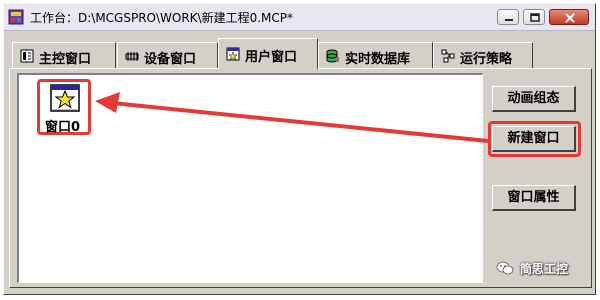 Image resolution: width=600 pixels, height=300 pixels. What do you see at coordinates (505, 268) in the screenshot?
I see `wechat-icon` at bounding box center [505, 268].